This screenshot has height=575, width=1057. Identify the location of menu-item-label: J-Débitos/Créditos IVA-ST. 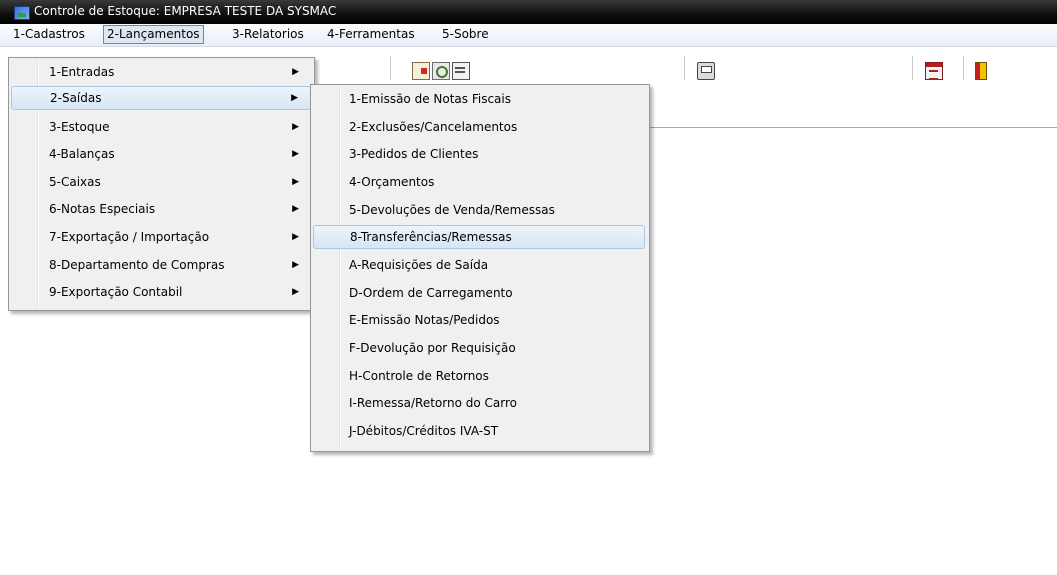
(424, 431).